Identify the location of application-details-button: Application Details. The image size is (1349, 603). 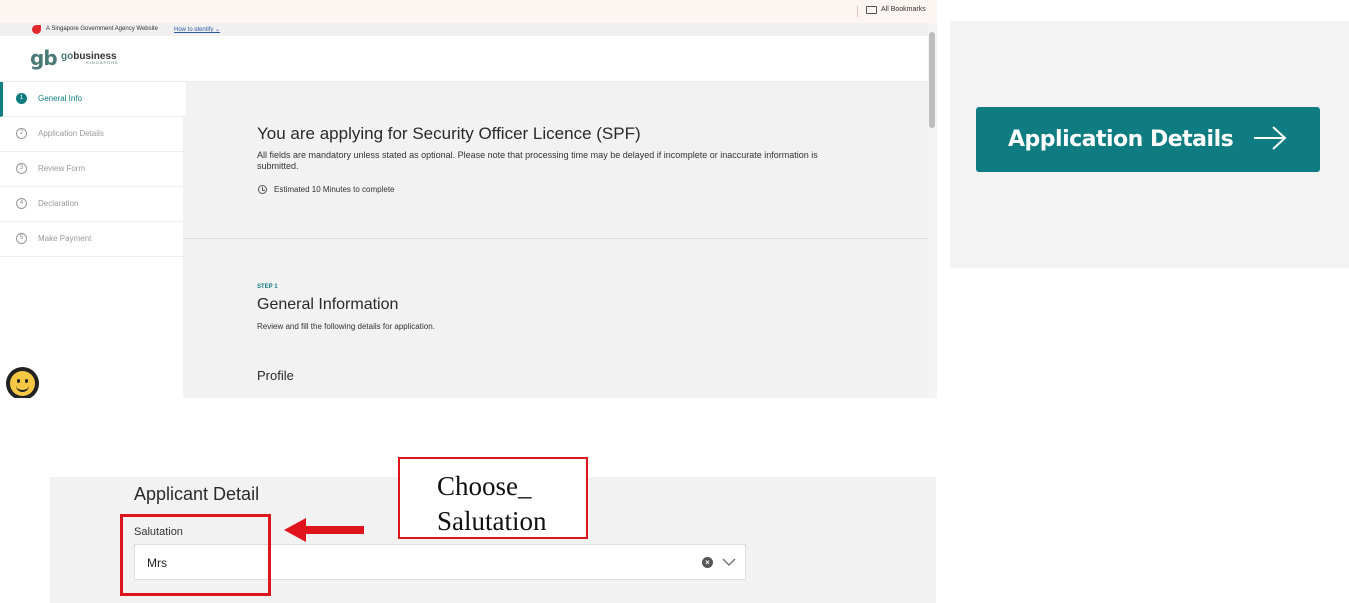
(1148, 139).